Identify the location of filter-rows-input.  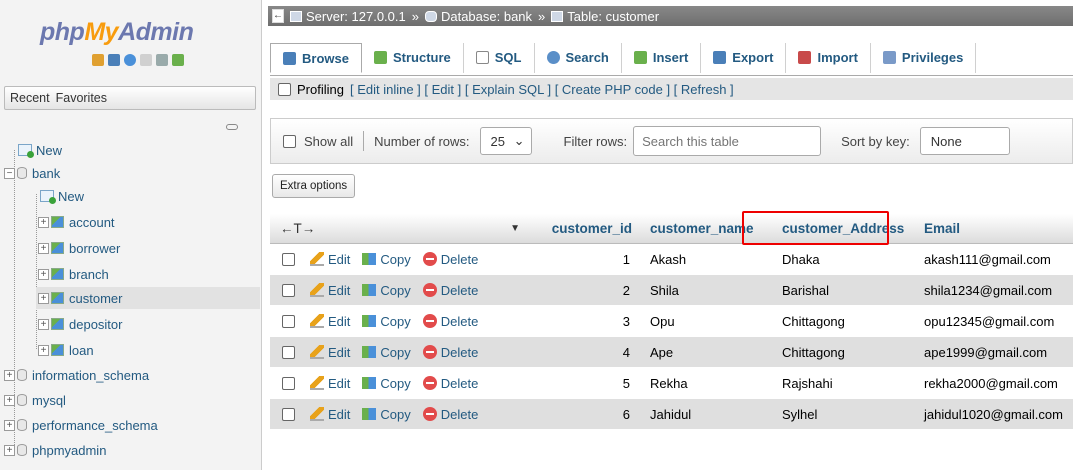
(727, 141).